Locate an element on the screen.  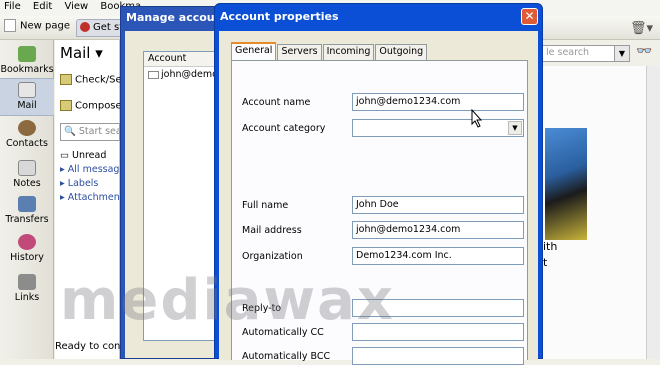
content-text: ith is located at coordinates (550, 246).